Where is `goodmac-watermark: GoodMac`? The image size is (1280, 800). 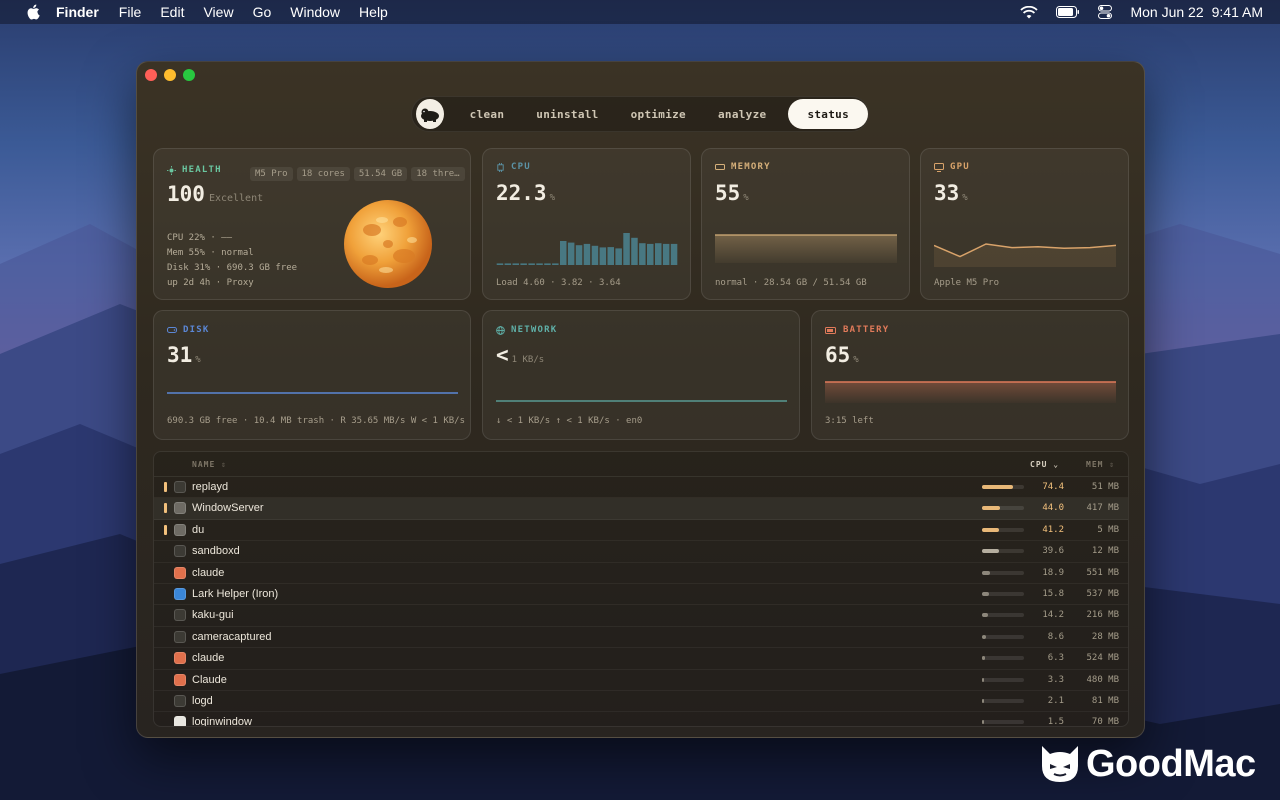 goodmac-watermark: GoodMac is located at coordinates (1147, 764).